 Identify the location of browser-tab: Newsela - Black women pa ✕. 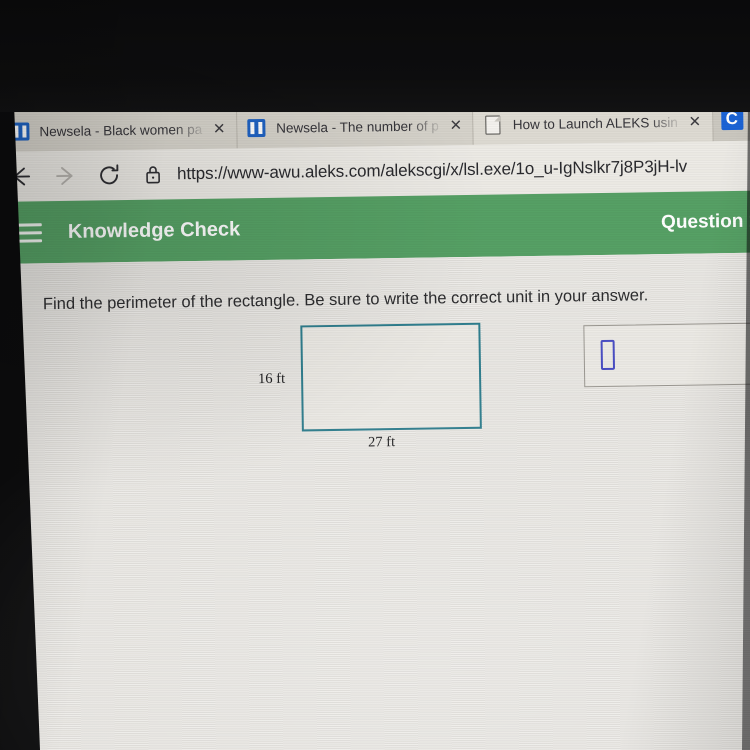
(119, 130).